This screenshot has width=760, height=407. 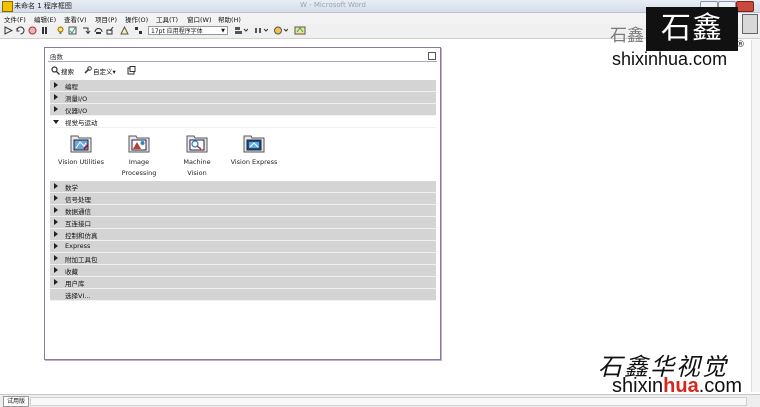 What do you see at coordinates (242, 61) in the screenshot?
I see `divider` at bounding box center [242, 61].